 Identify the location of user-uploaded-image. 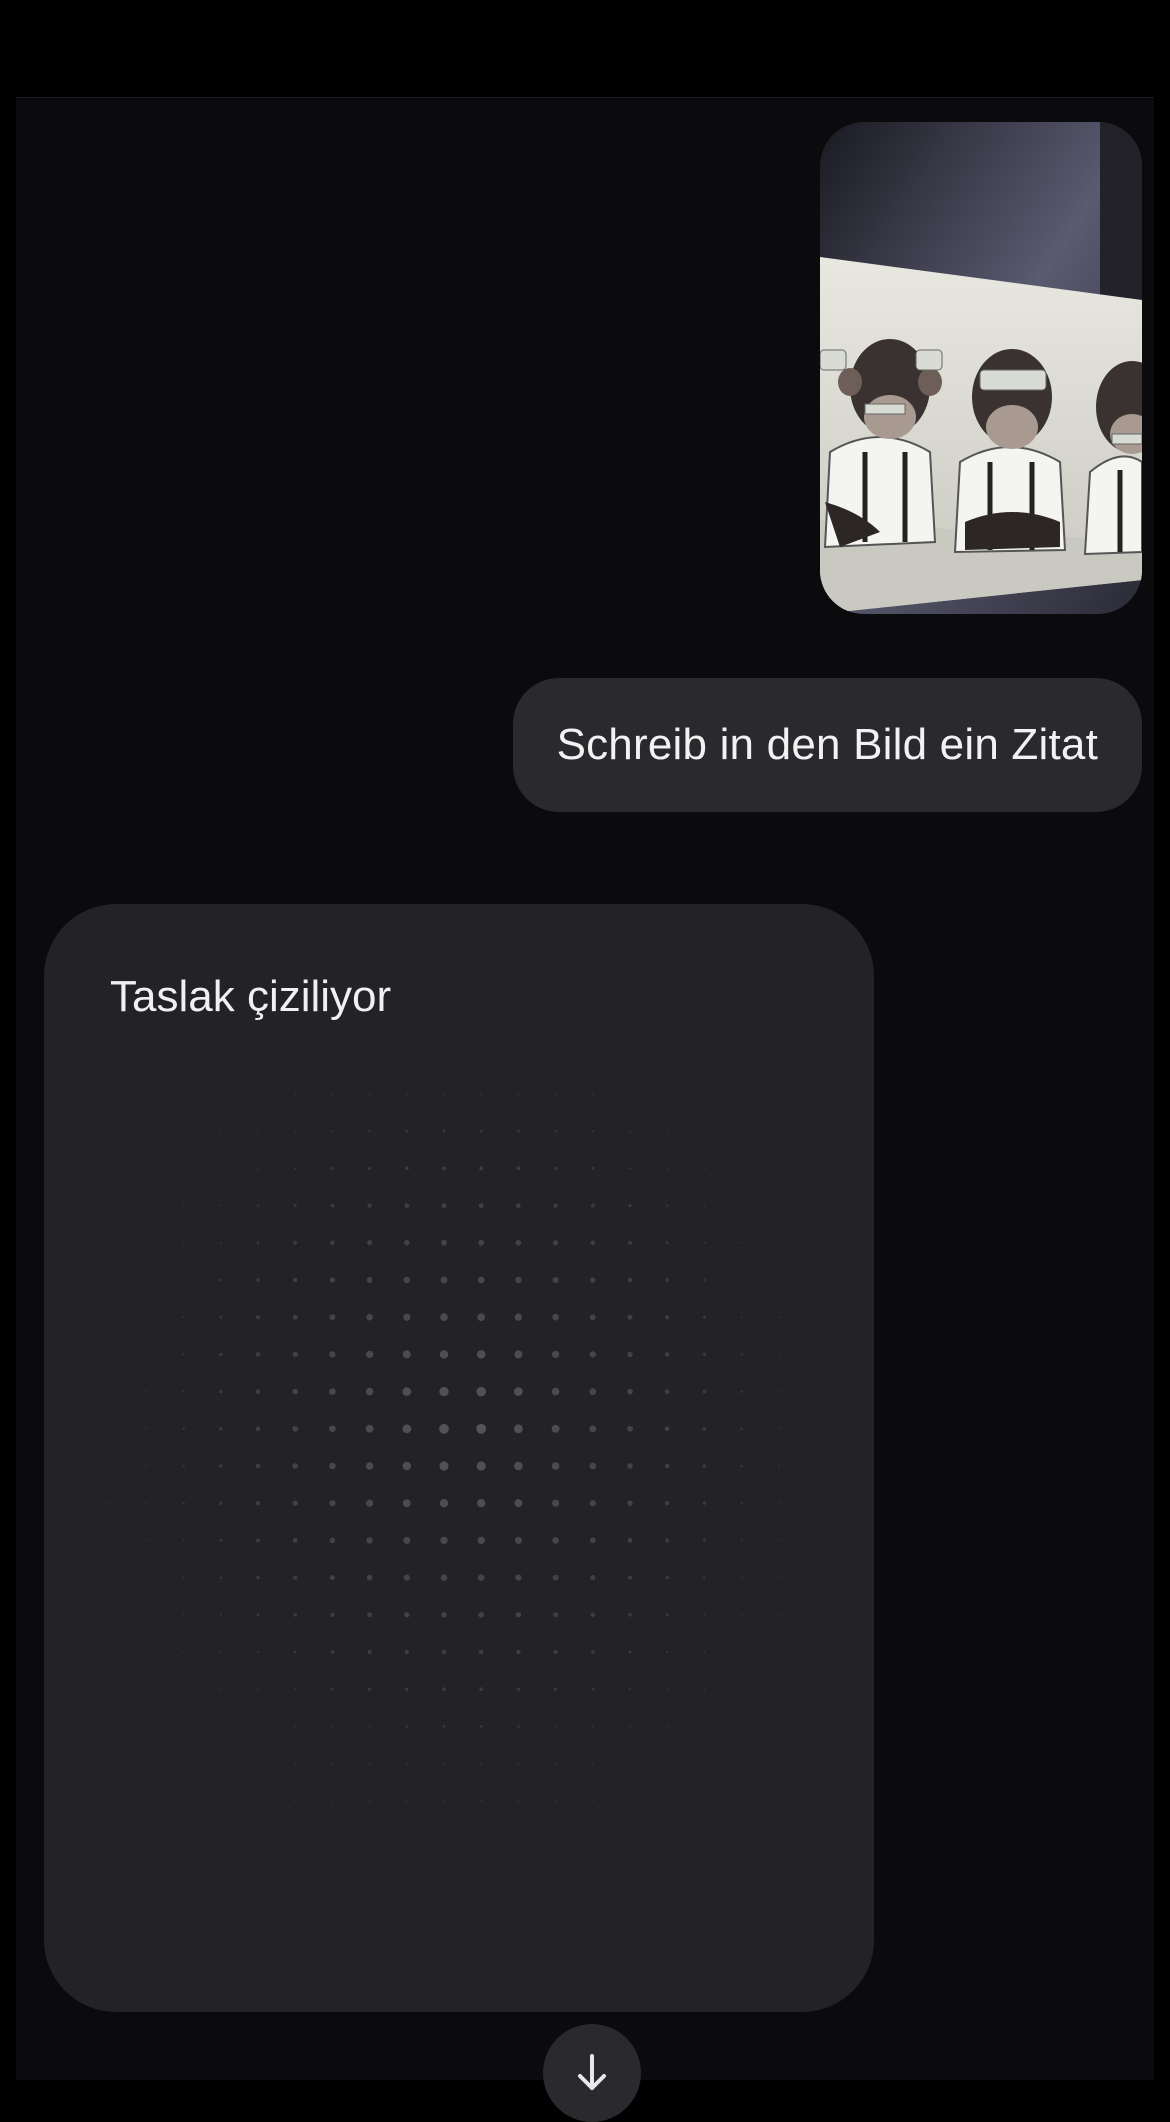
(981, 368).